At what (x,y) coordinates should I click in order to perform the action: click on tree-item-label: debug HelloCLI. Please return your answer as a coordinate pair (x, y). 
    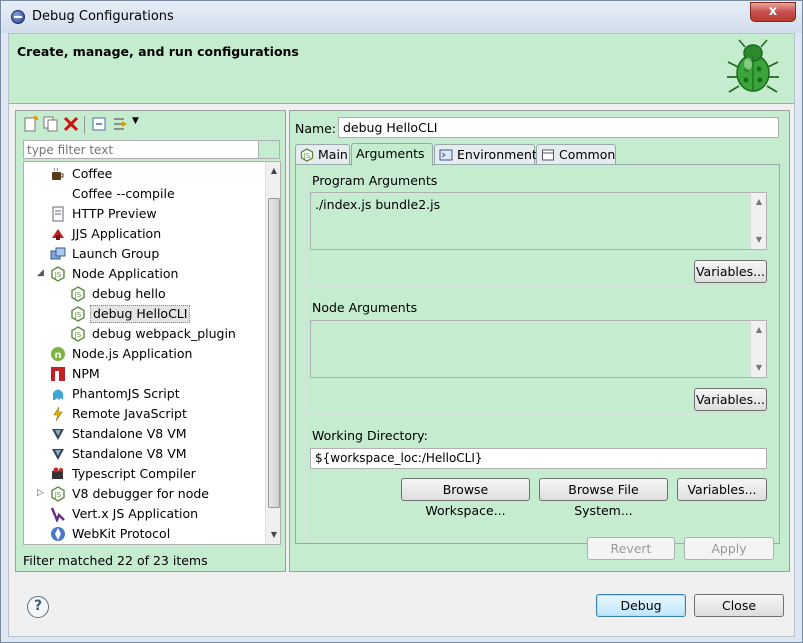
    Looking at the image, I should click on (140, 314).